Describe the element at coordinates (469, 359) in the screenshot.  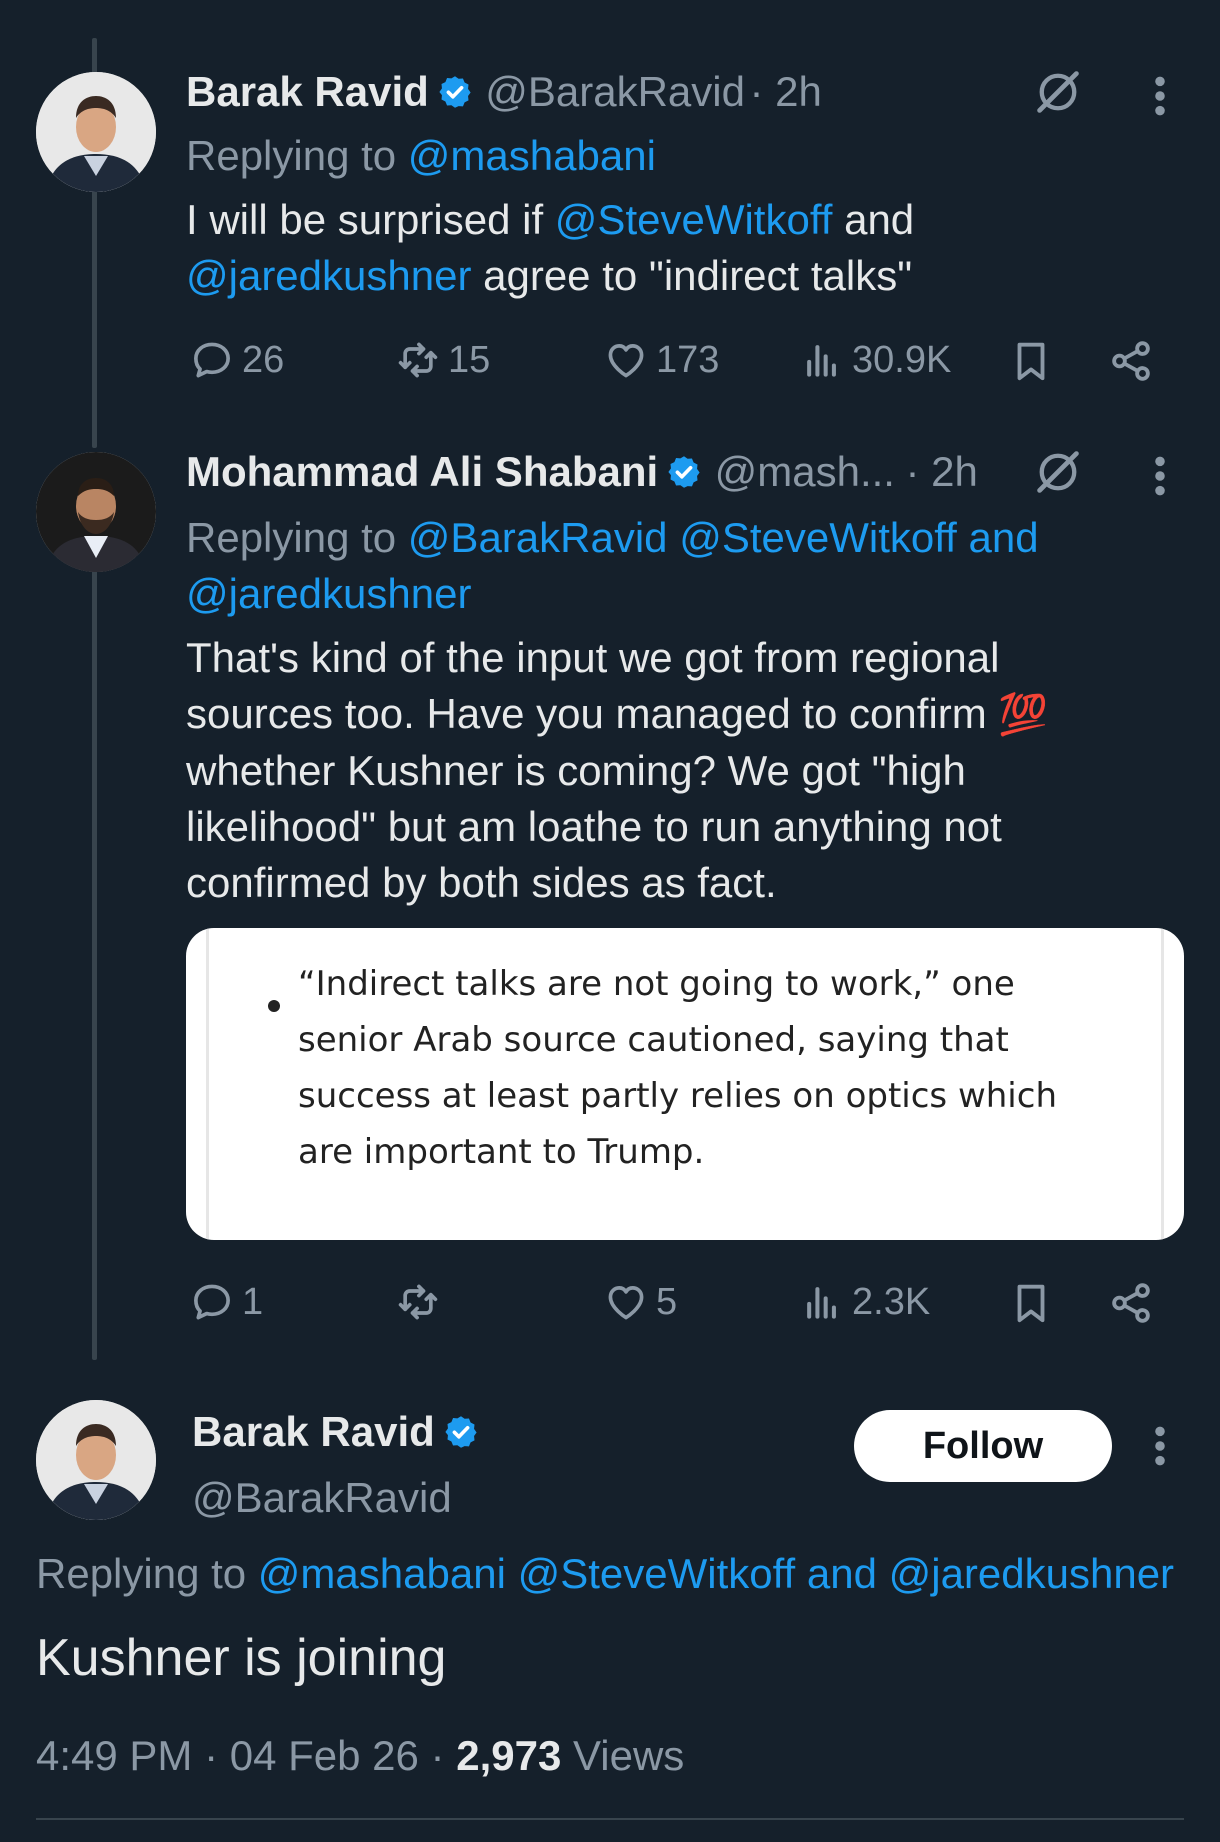
I see `repost-count: 15` at that location.